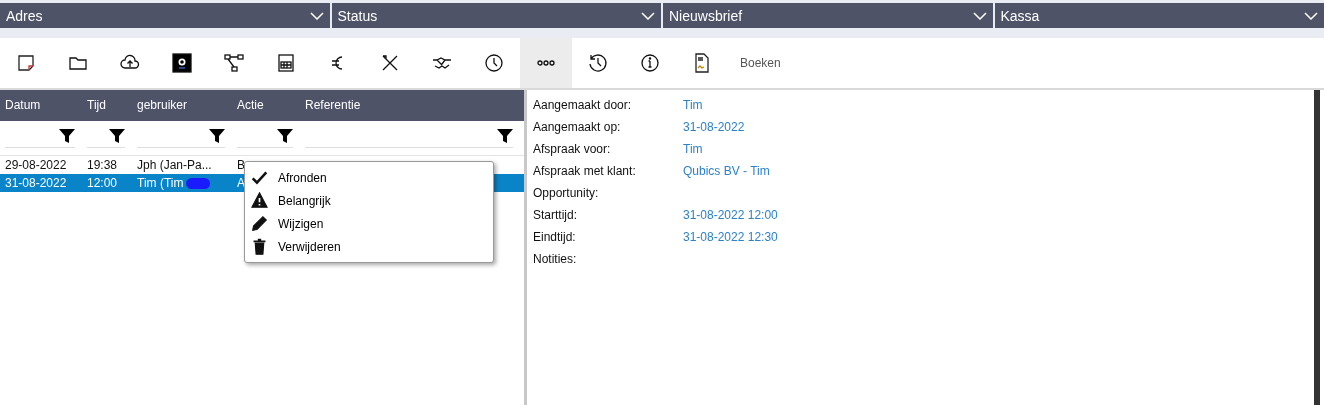  I want to click on detail-label: Afspraak met klant:, so click(585, 171).